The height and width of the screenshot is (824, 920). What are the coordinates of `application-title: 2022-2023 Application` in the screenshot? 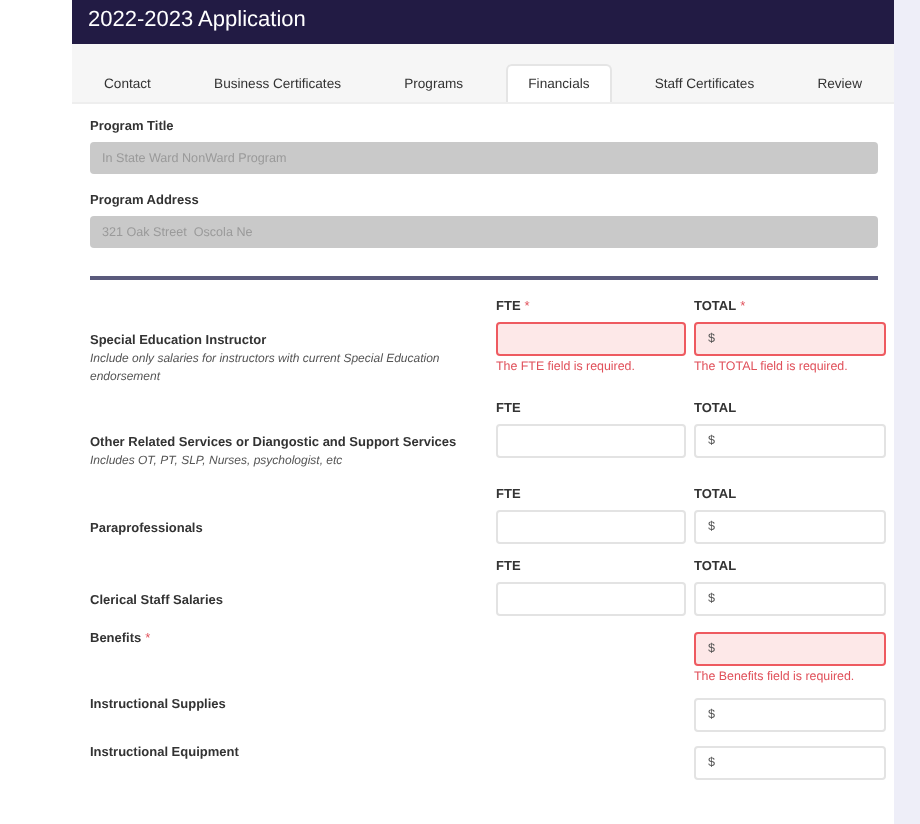 It's located at (197, 19).